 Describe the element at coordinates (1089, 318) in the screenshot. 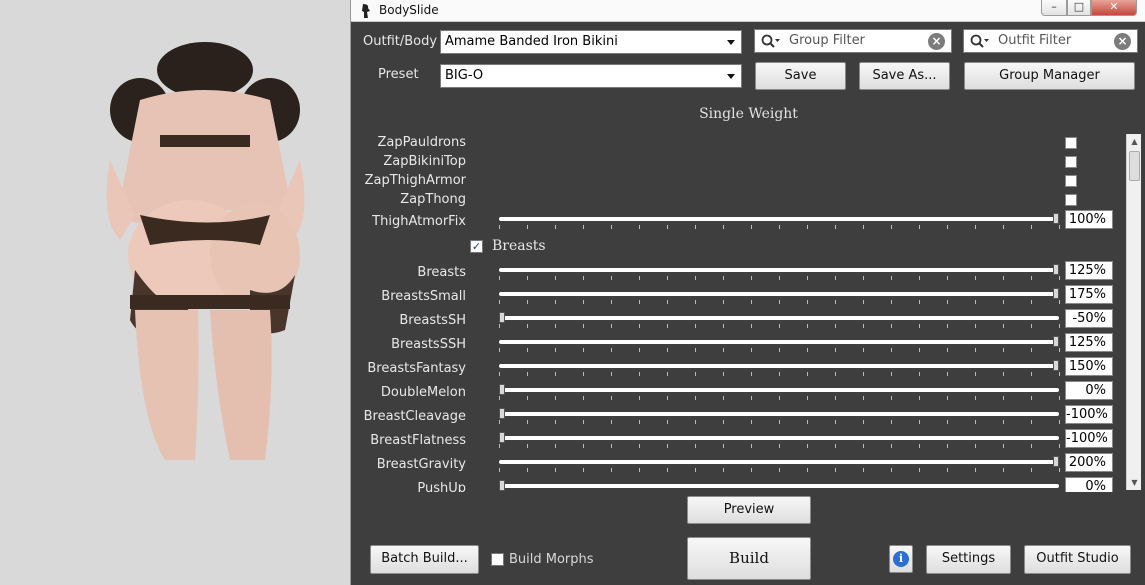

I see `slider-value-field: -50%` at that location.